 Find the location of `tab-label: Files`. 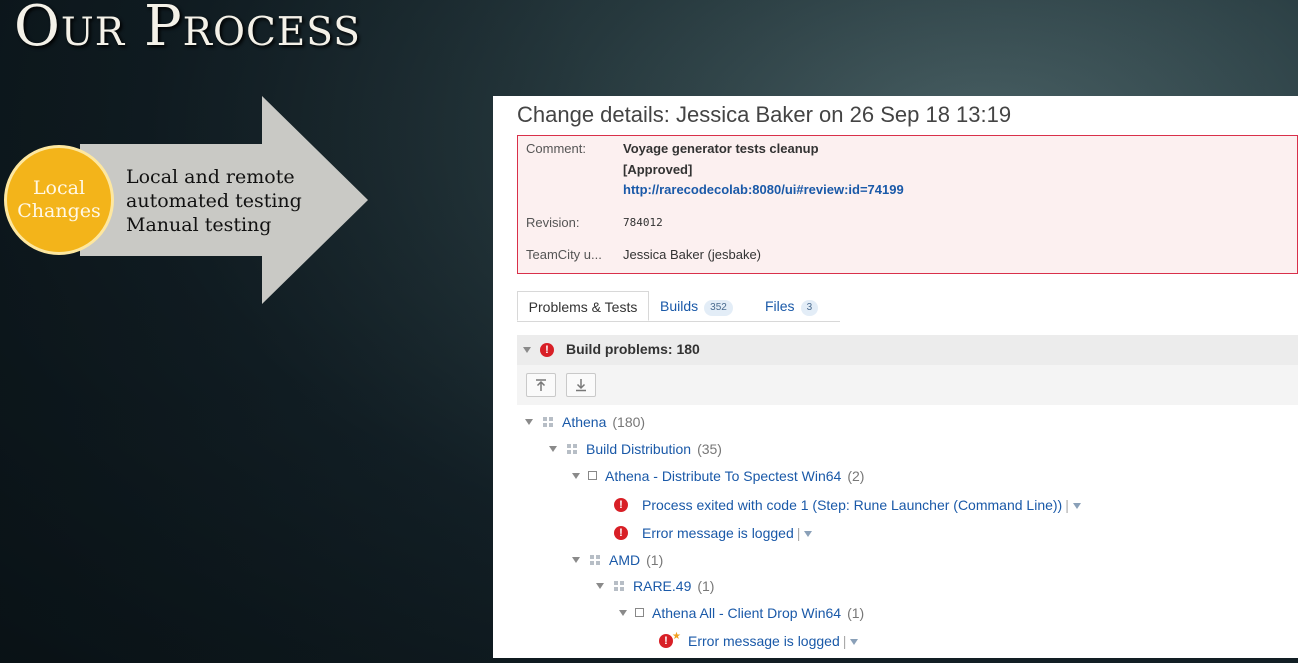

tab-label: Files is located at coordinates (780, 306).